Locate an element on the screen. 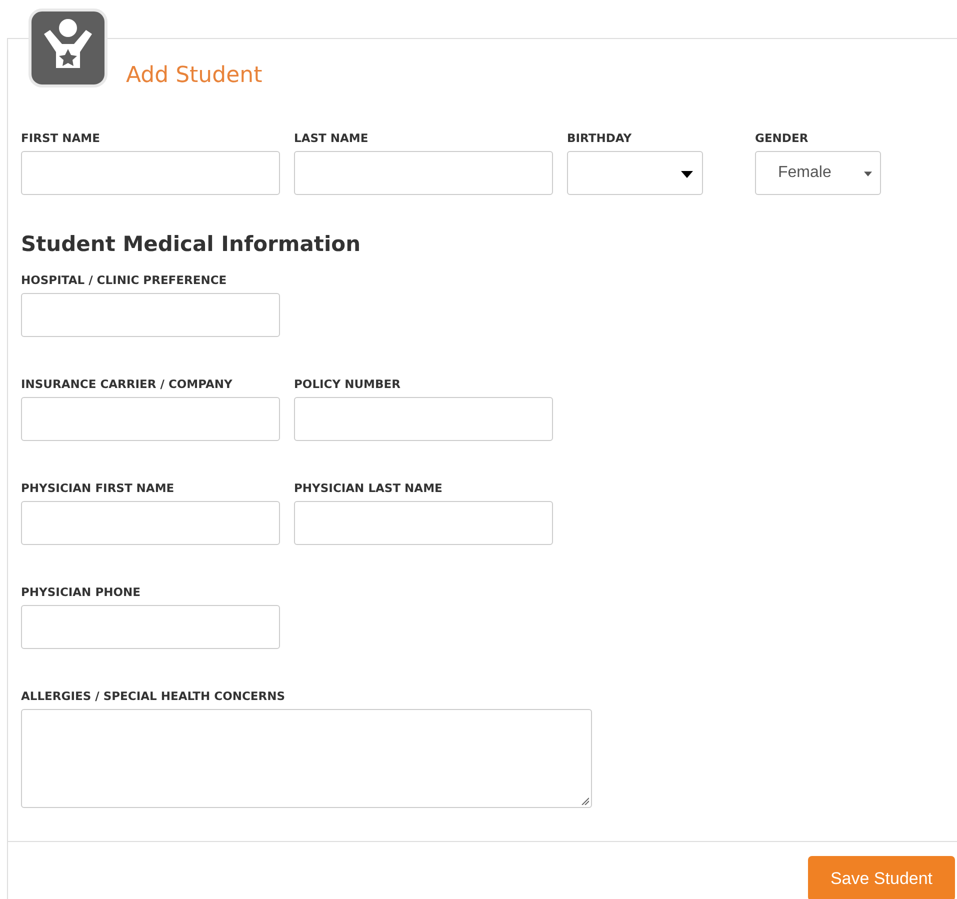 This screenshot has height=899, width=957. text-area is located at coordinates (306, 758).